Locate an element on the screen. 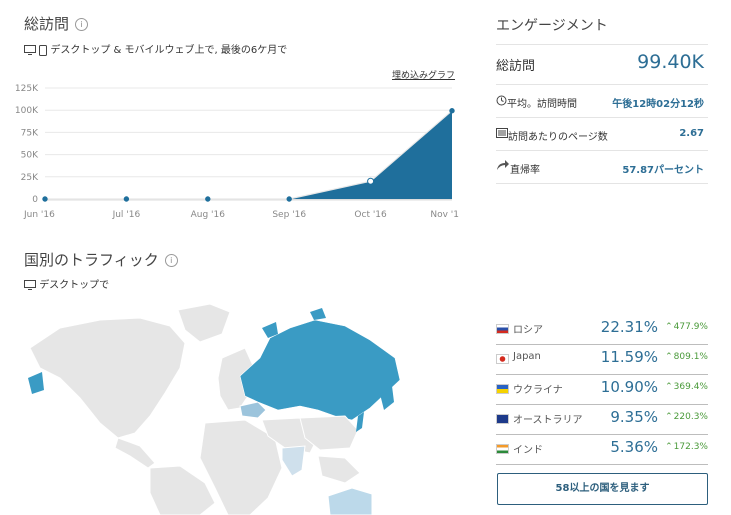 The width and height of the screenshot is (731, 515). visits-subtitle-row: デスクトップ & モバイルウェブ上で, 最後の6ケ月で is located at coordinates (155, 48).